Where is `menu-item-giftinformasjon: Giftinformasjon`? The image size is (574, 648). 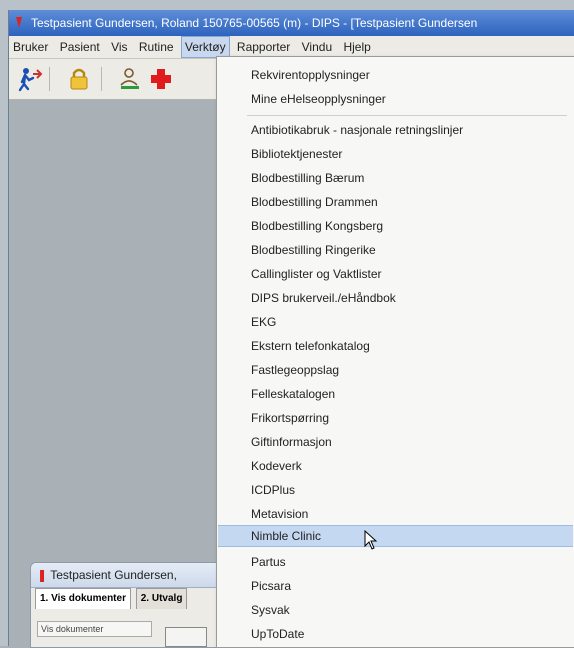 menu-item-giftinformasjon: Giftinformasjon is located at coordinates (395, 442).